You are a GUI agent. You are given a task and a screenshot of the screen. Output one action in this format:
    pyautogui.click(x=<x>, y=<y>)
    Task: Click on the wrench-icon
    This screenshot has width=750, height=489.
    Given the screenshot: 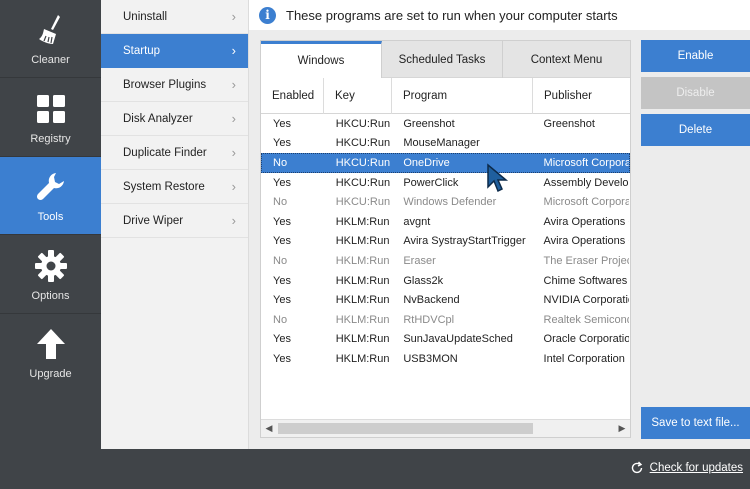 What is the action you would take?
    pyautogui.click(x=51, y=187)
    